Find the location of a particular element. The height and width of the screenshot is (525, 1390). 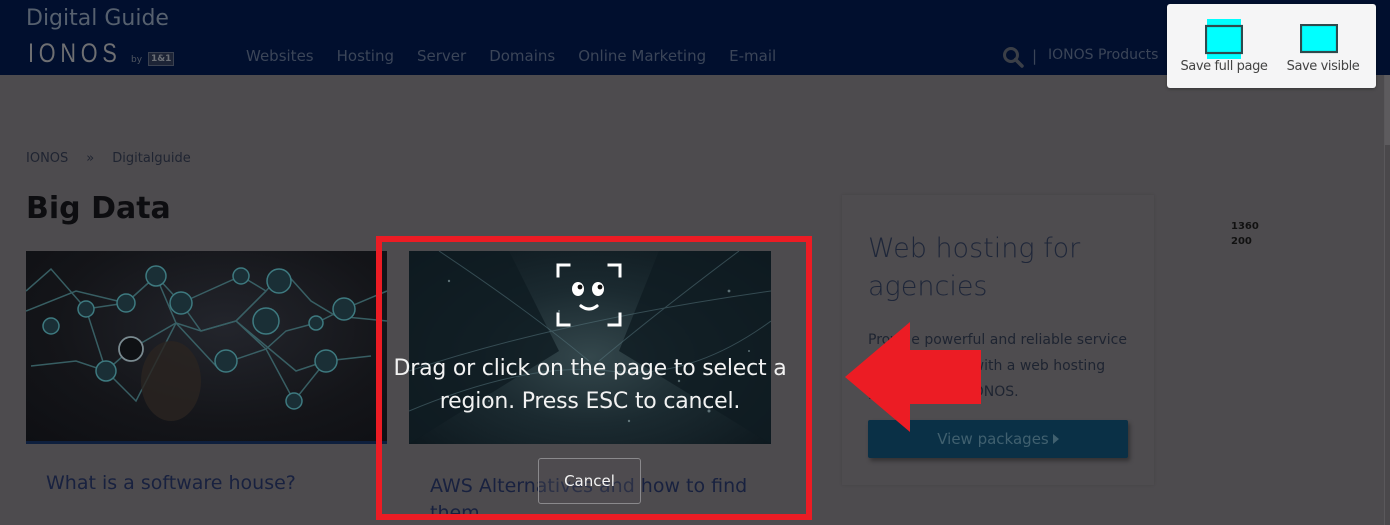

logo-by-text: by is located at coordinates (137, 60).